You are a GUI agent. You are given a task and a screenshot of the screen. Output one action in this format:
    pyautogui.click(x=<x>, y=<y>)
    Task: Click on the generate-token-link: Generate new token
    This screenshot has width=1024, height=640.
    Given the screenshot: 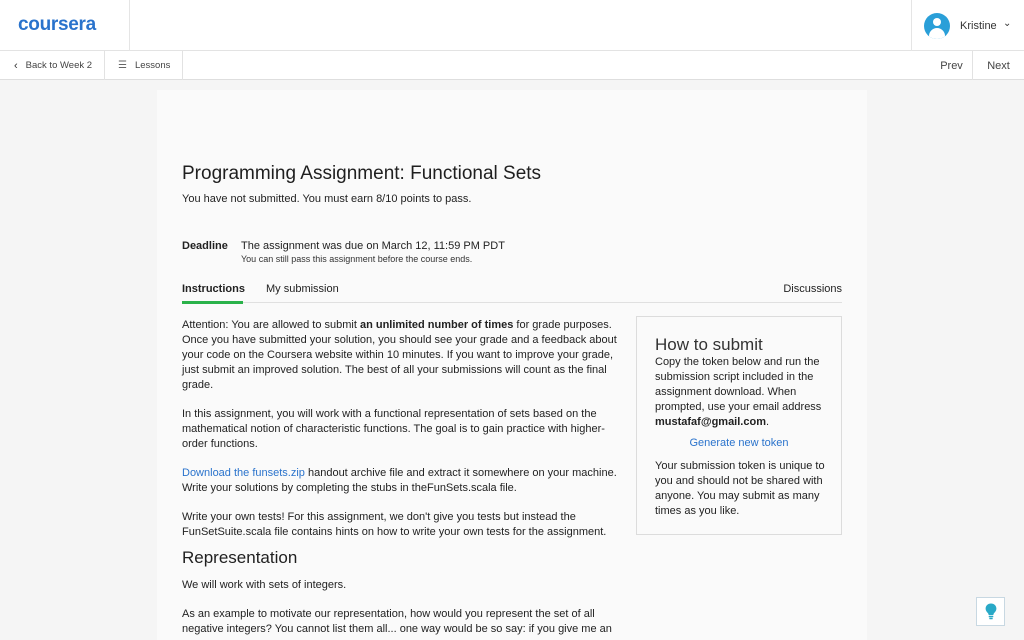 What is the action you would take?
    pyautogui.click(x=739, y=443)
    